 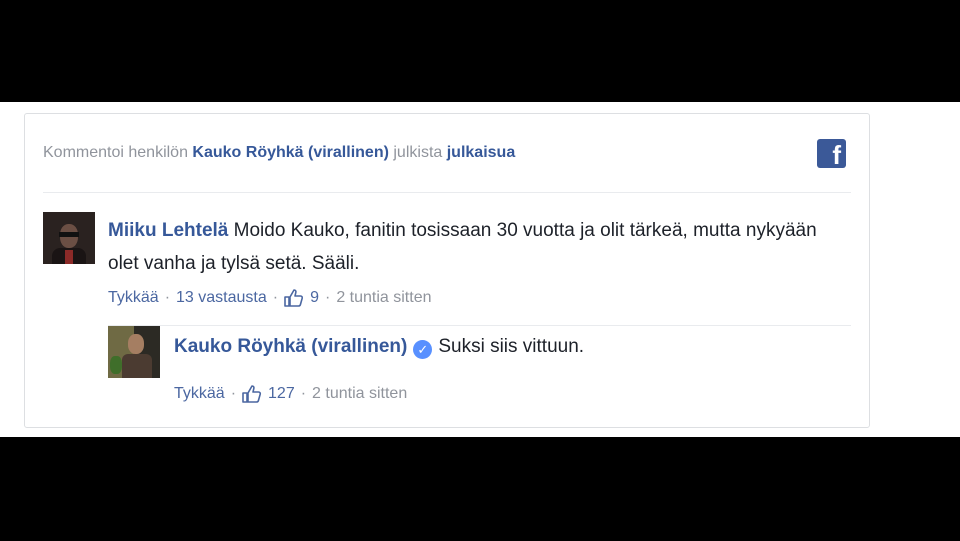 What do you see at coordinates (481, 152) in the screenshot?
I see `post-link: julkaisua` at bounding box center [481, 152].